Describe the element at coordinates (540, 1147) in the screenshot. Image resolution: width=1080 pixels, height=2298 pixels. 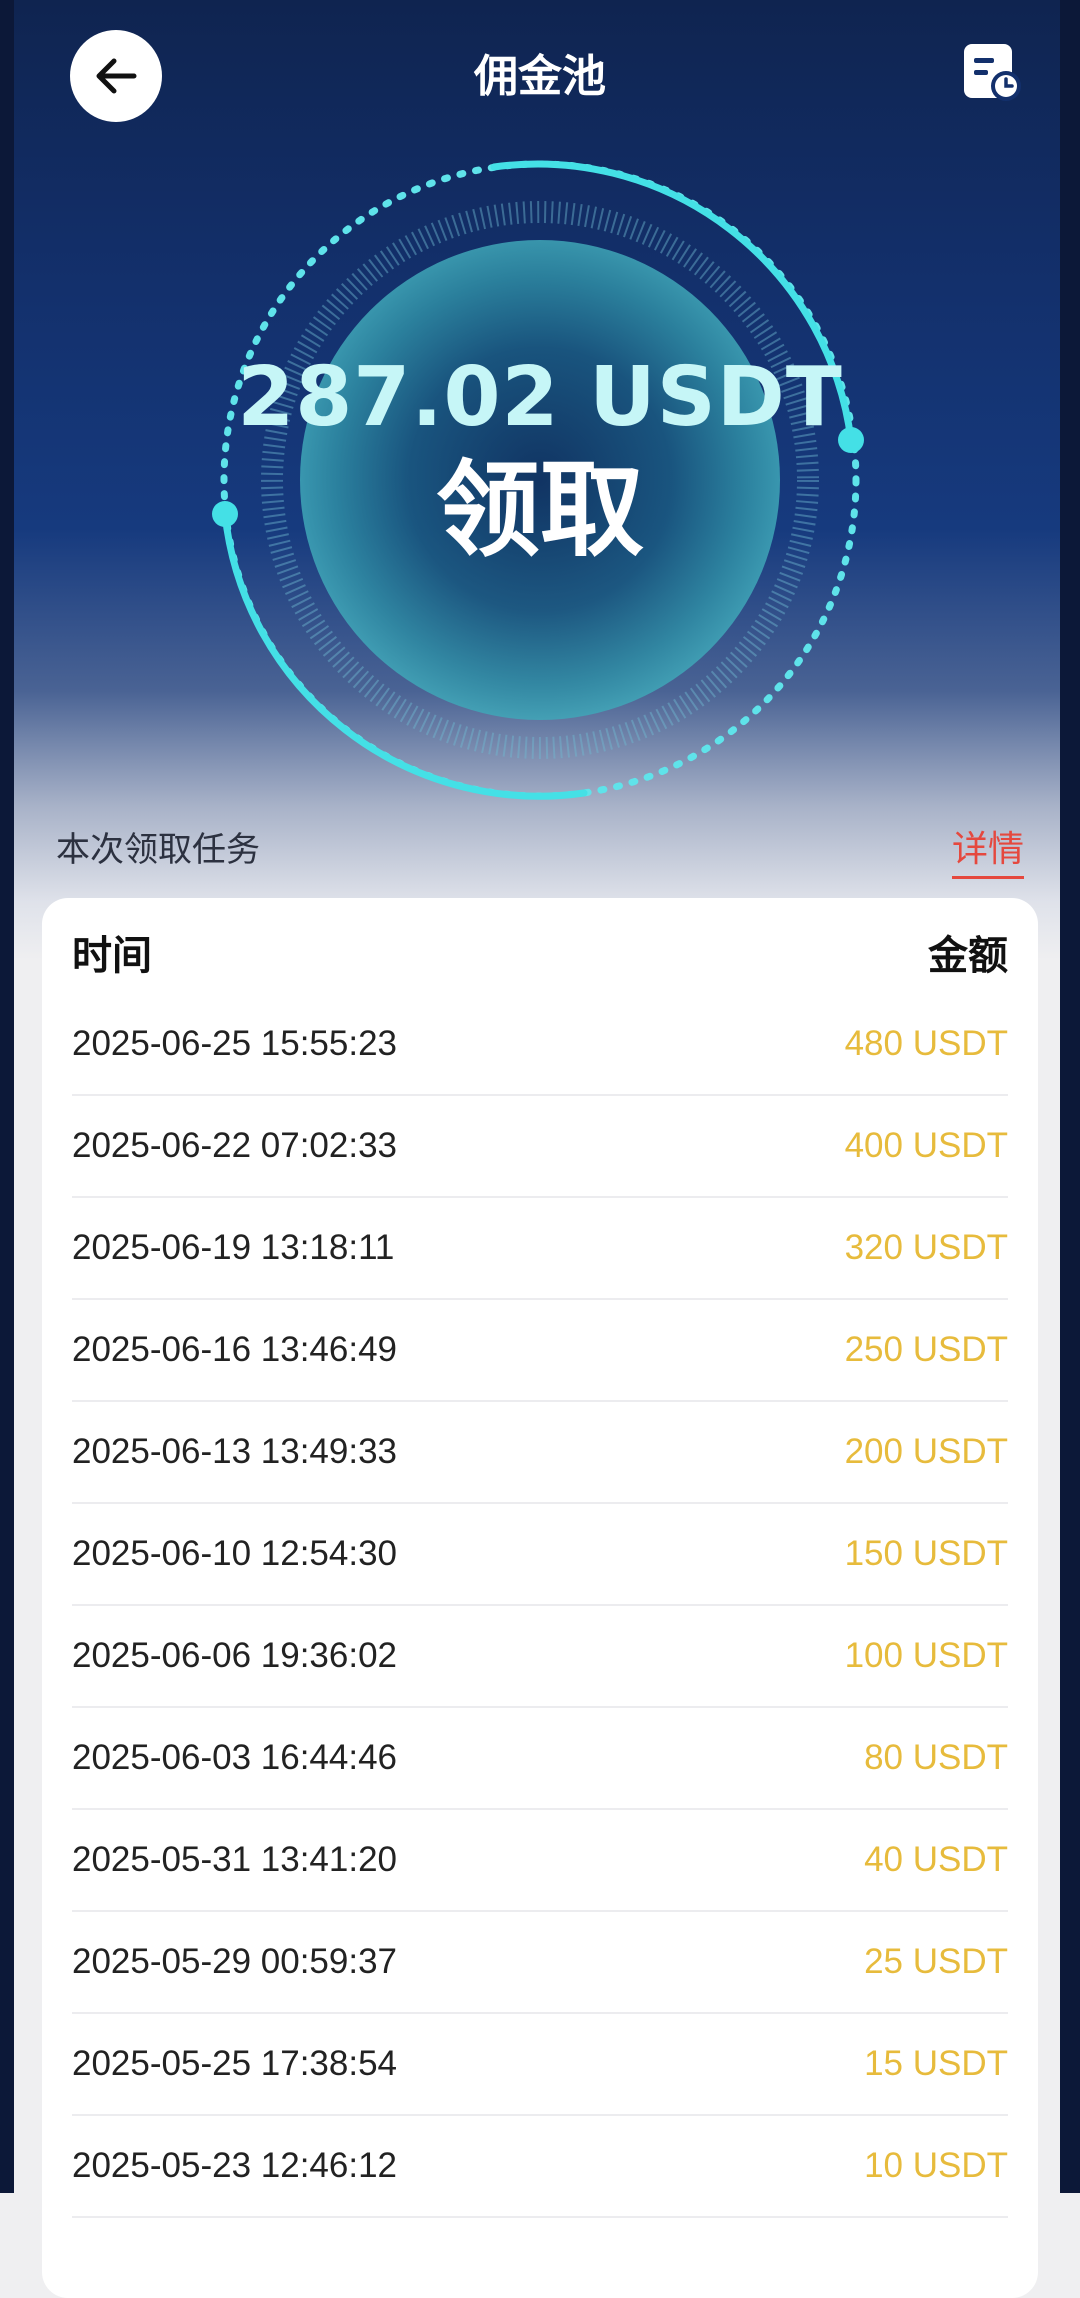
I see `table-row: 2025-06-22 07:02:33 400 USDT` at that location.